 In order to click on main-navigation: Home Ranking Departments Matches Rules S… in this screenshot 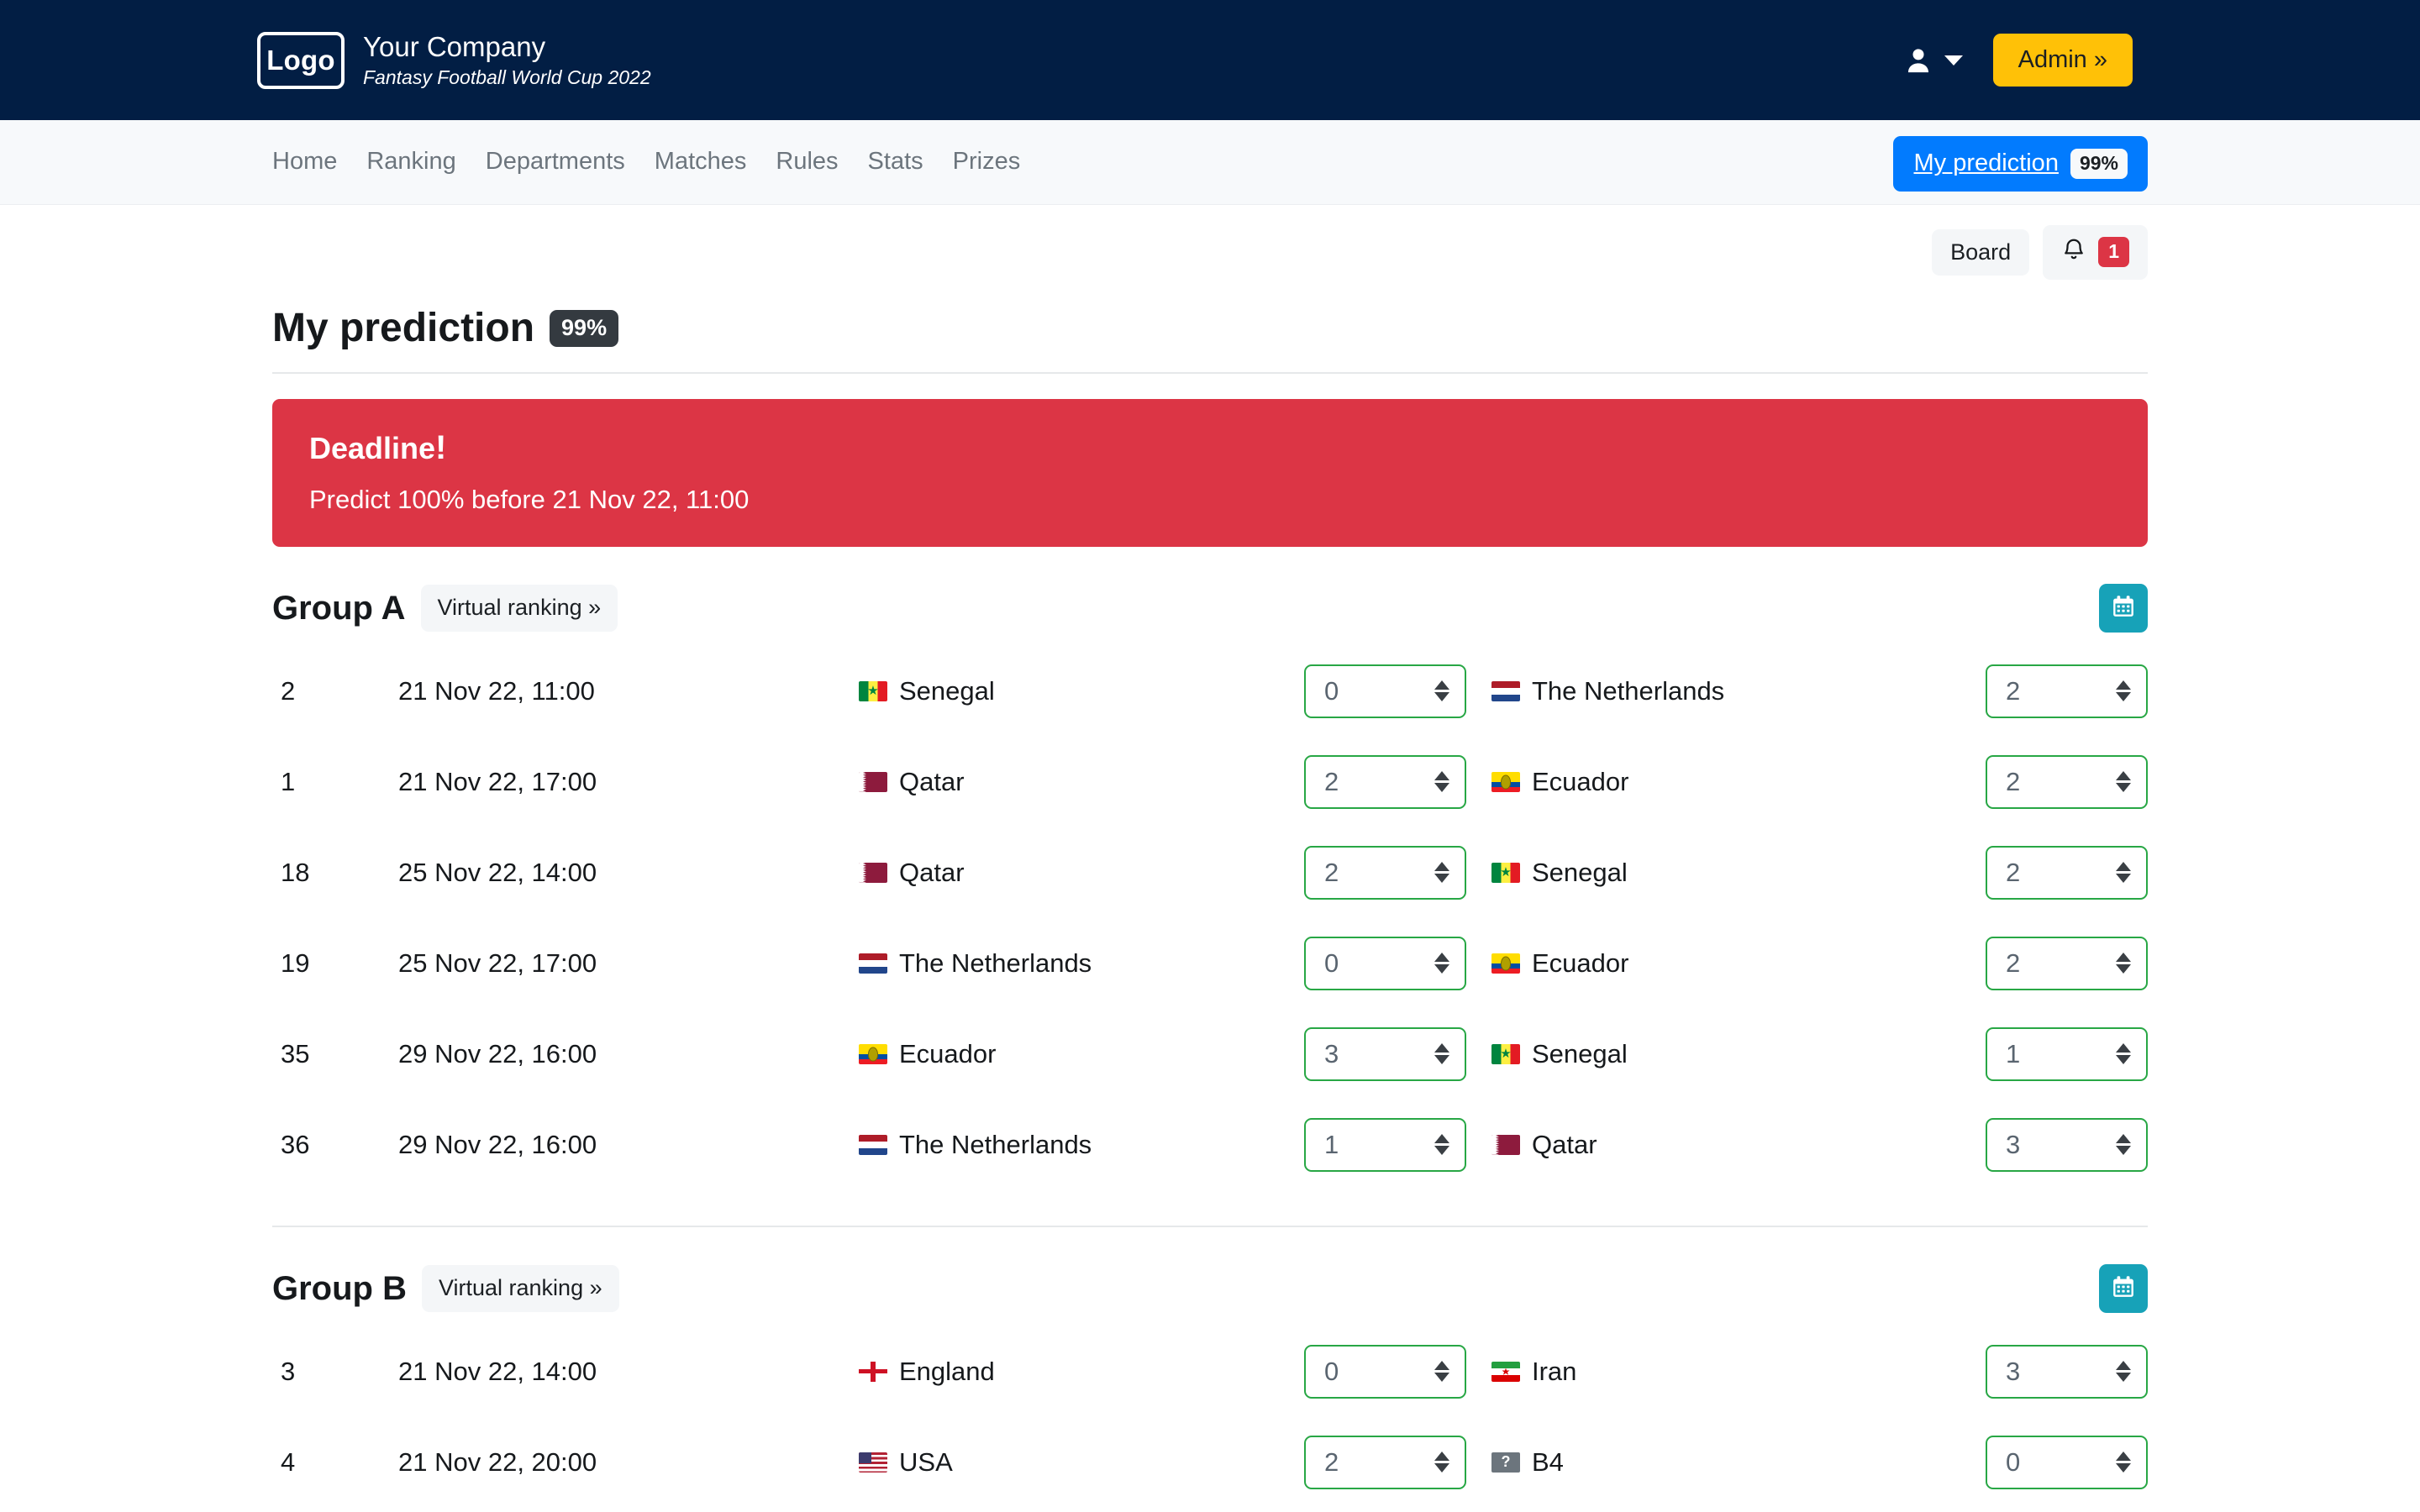, I will do `click(1210, 162)`.